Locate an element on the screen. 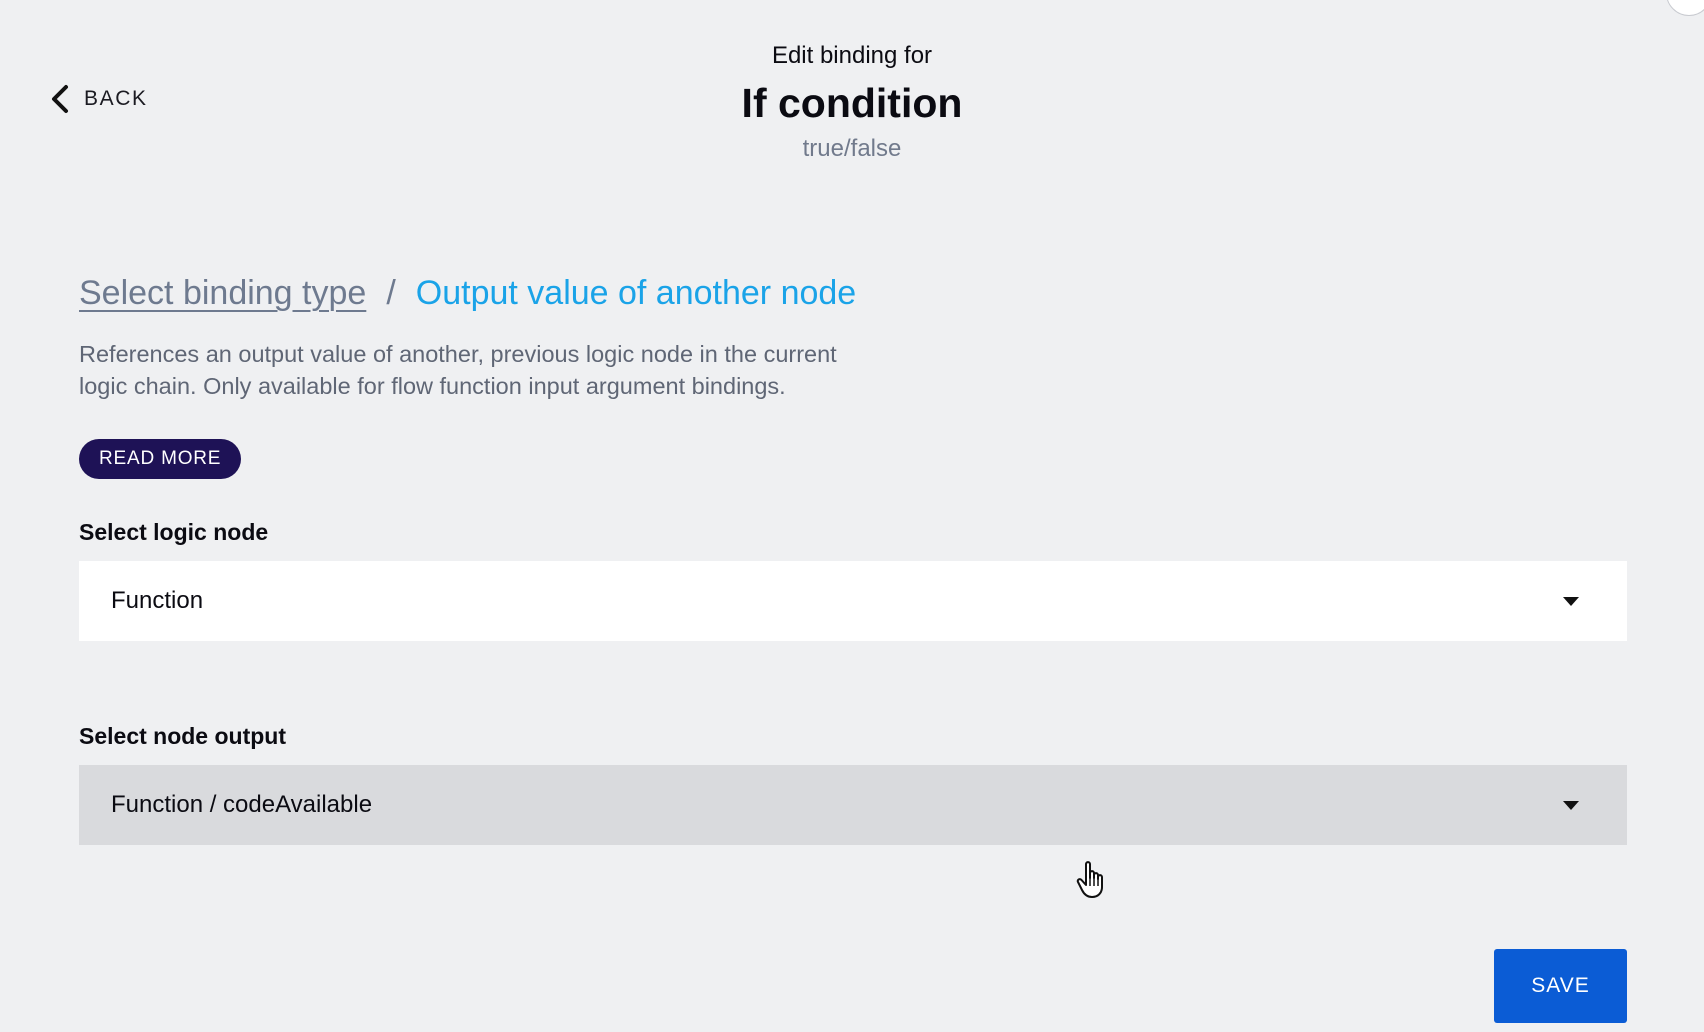 The image size is (1704, 1032). page-subtitle: true/false is located at coordinates (852, 148).